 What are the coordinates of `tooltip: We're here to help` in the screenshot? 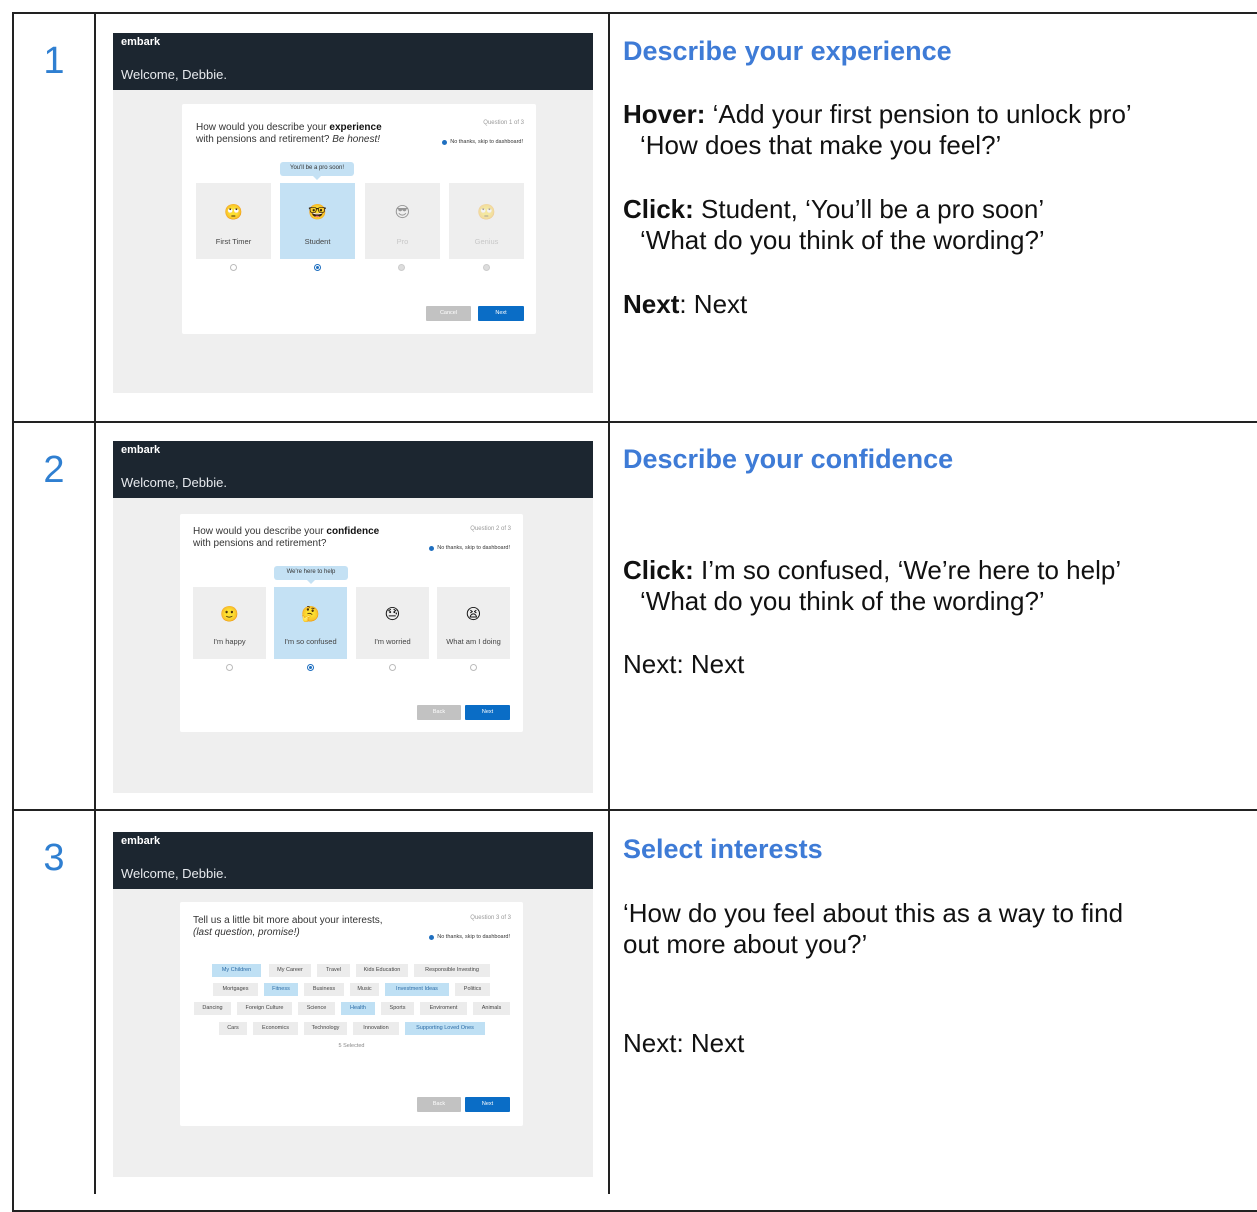 It's located at (311, 575).